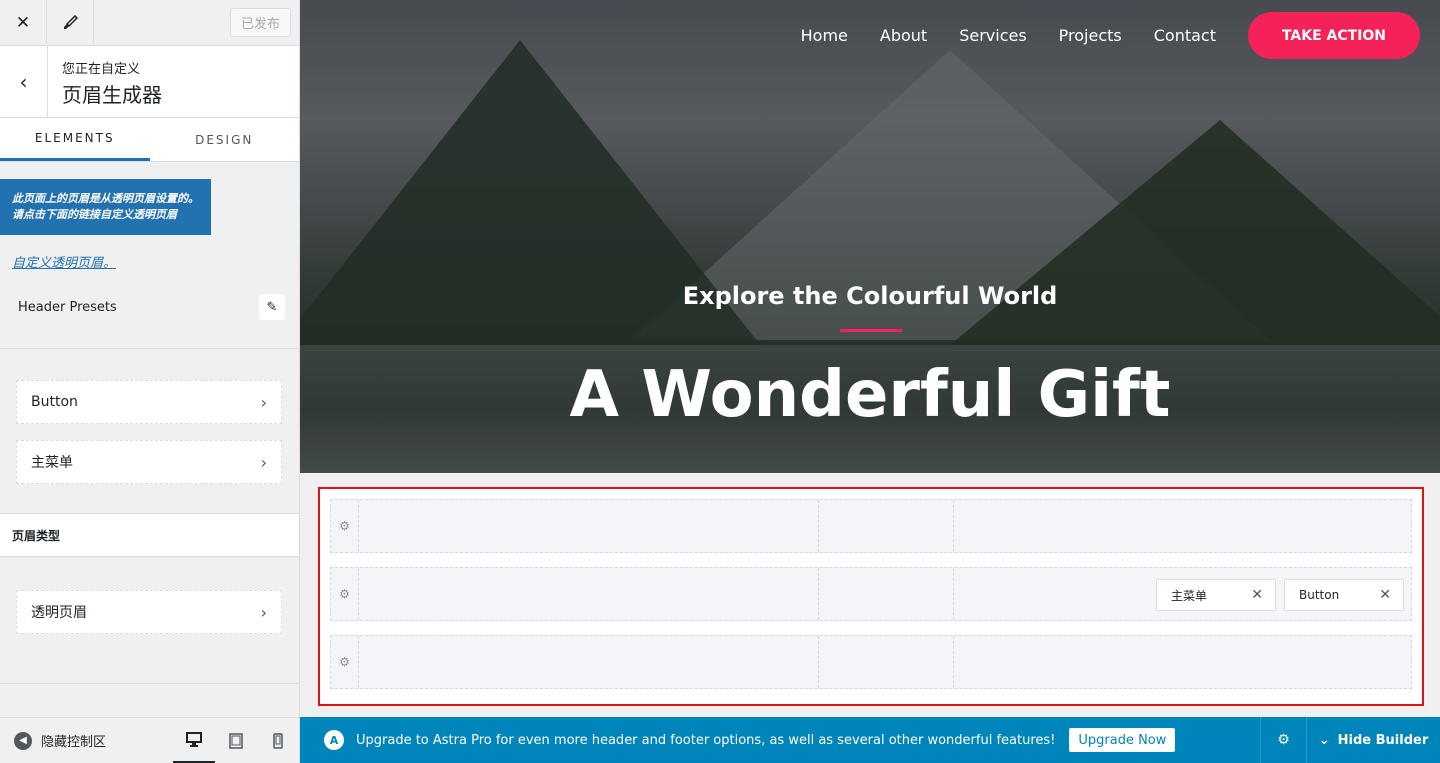 Image resolution: width=1440 pixels, height=763 pixels. I want to click on builder-row-primary: ⚙ 主菜单 ✕ Button ✕, so click(871, 594).